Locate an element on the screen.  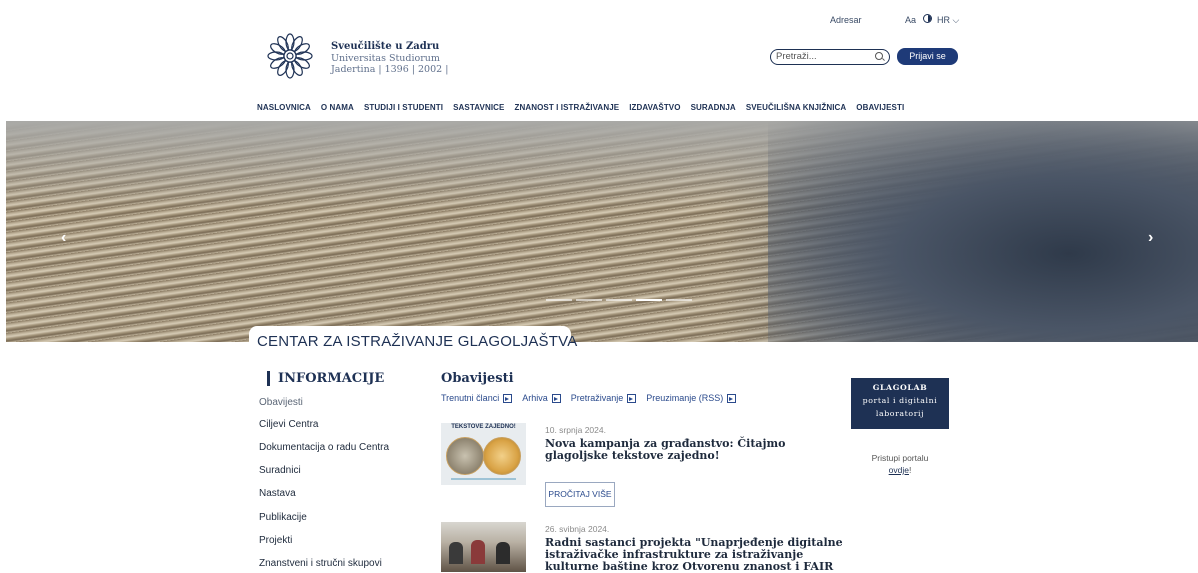
sidebar-item-ciljevi: Ciljevi Centra is located at coordinates (288, 424).